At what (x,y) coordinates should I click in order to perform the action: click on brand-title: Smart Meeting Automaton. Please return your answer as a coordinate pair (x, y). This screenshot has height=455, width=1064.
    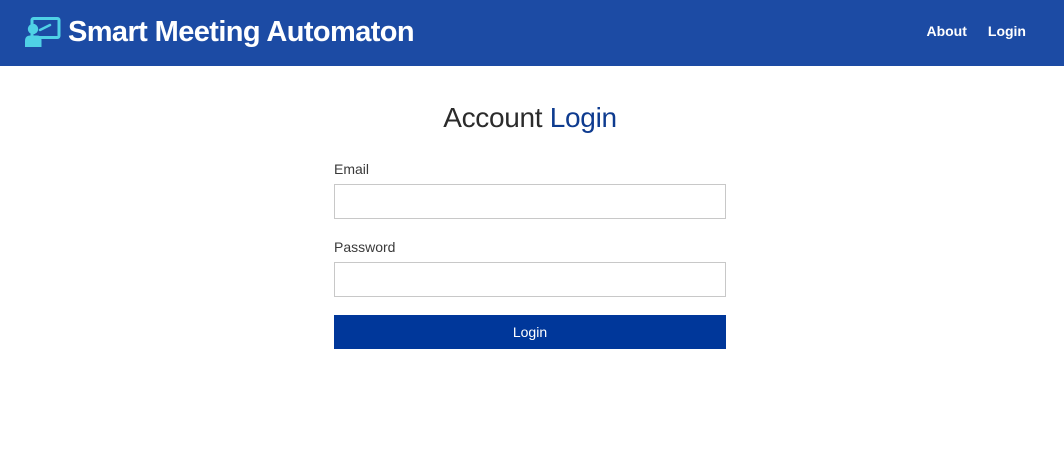
    Looking at the image, I should click on (241, 31).